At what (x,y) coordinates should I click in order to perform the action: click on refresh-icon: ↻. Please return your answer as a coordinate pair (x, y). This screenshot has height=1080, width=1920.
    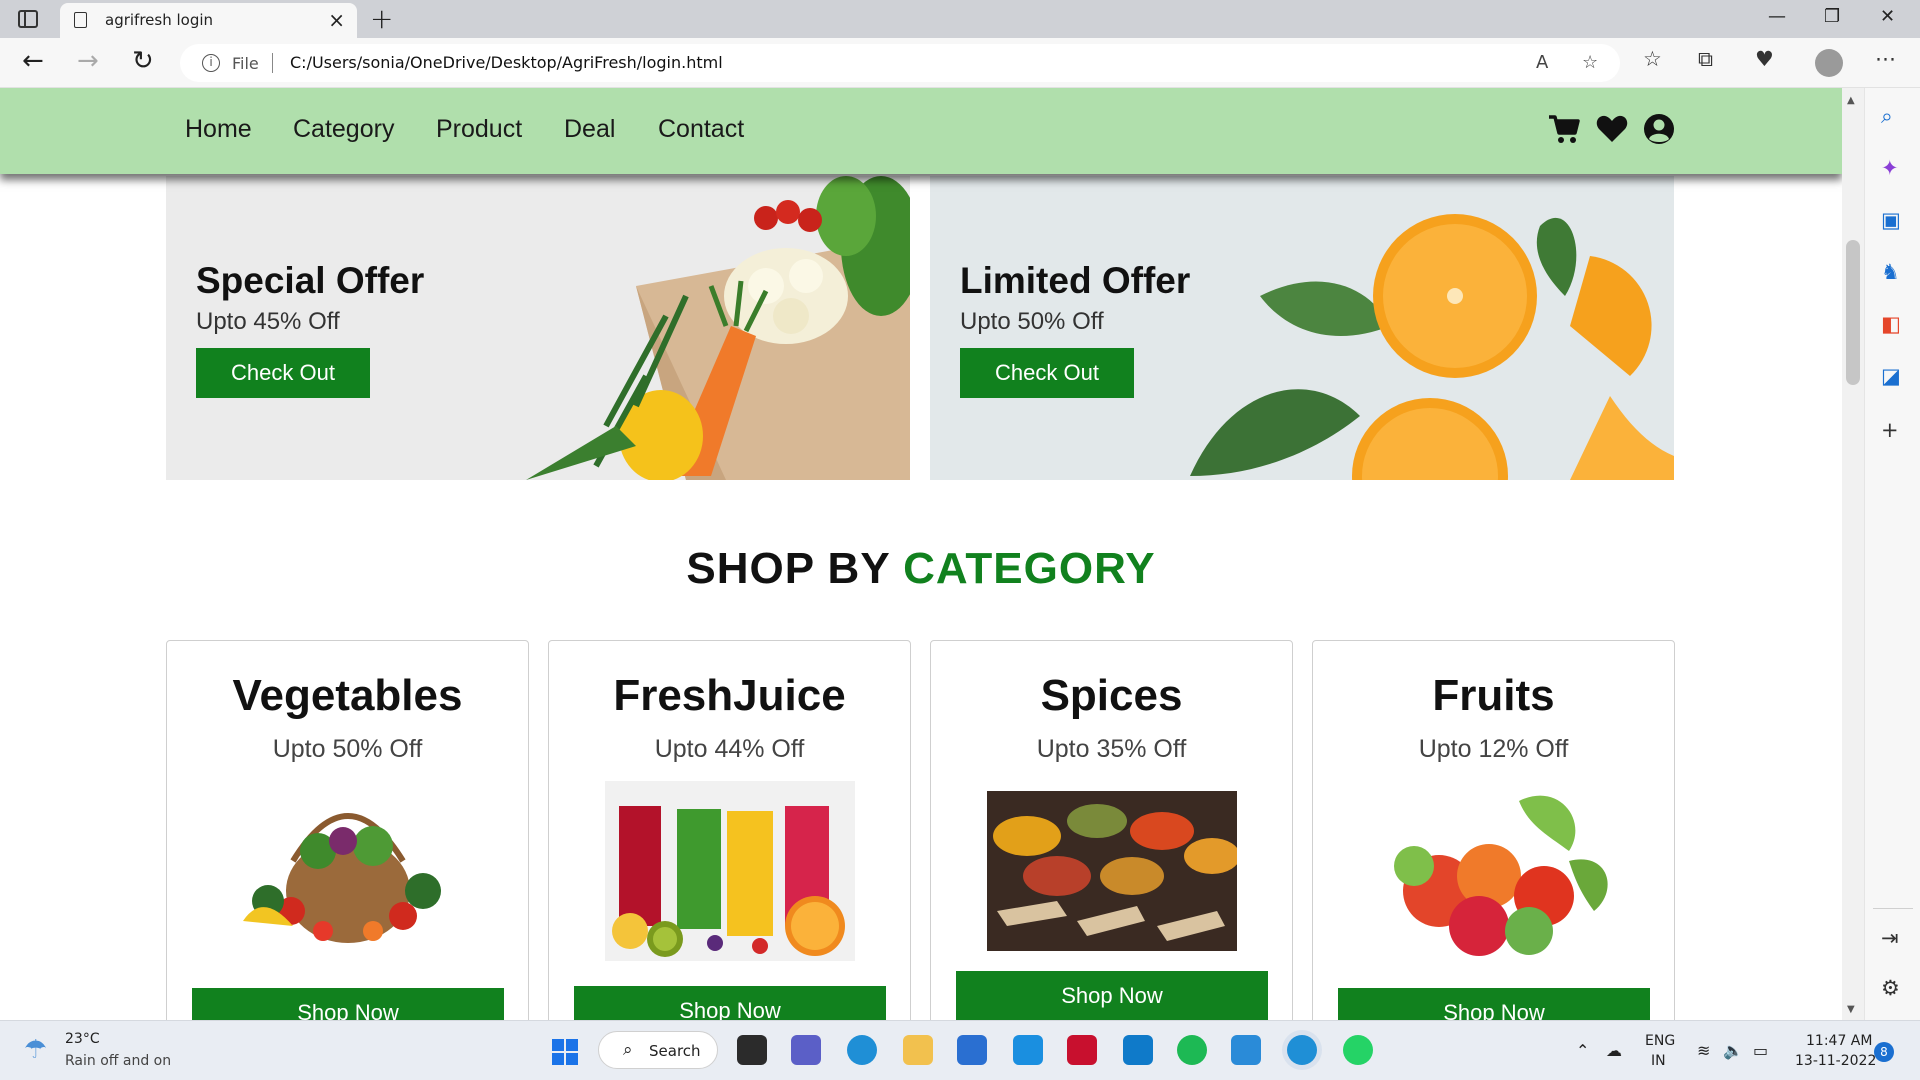
    Looking at the image, I should click on (143, 61).